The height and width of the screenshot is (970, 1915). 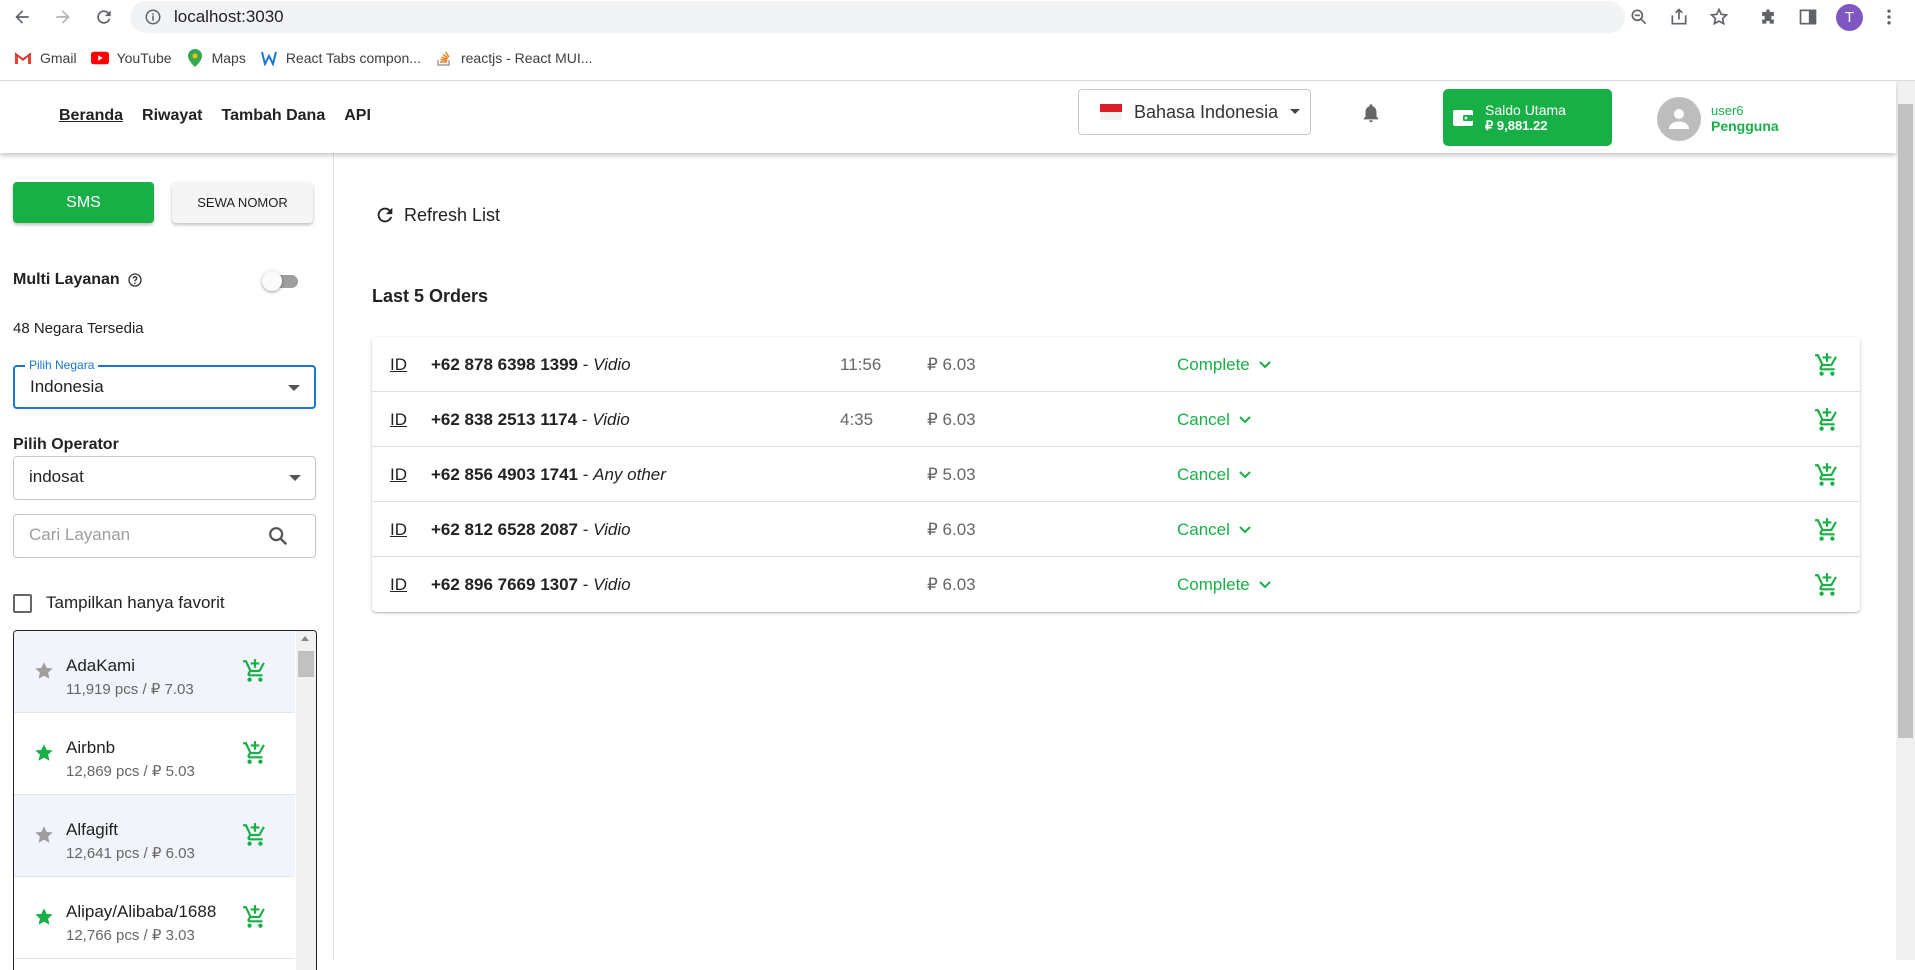 I want to click on bookmark-maps: Maps, so click(x=216, y=58).